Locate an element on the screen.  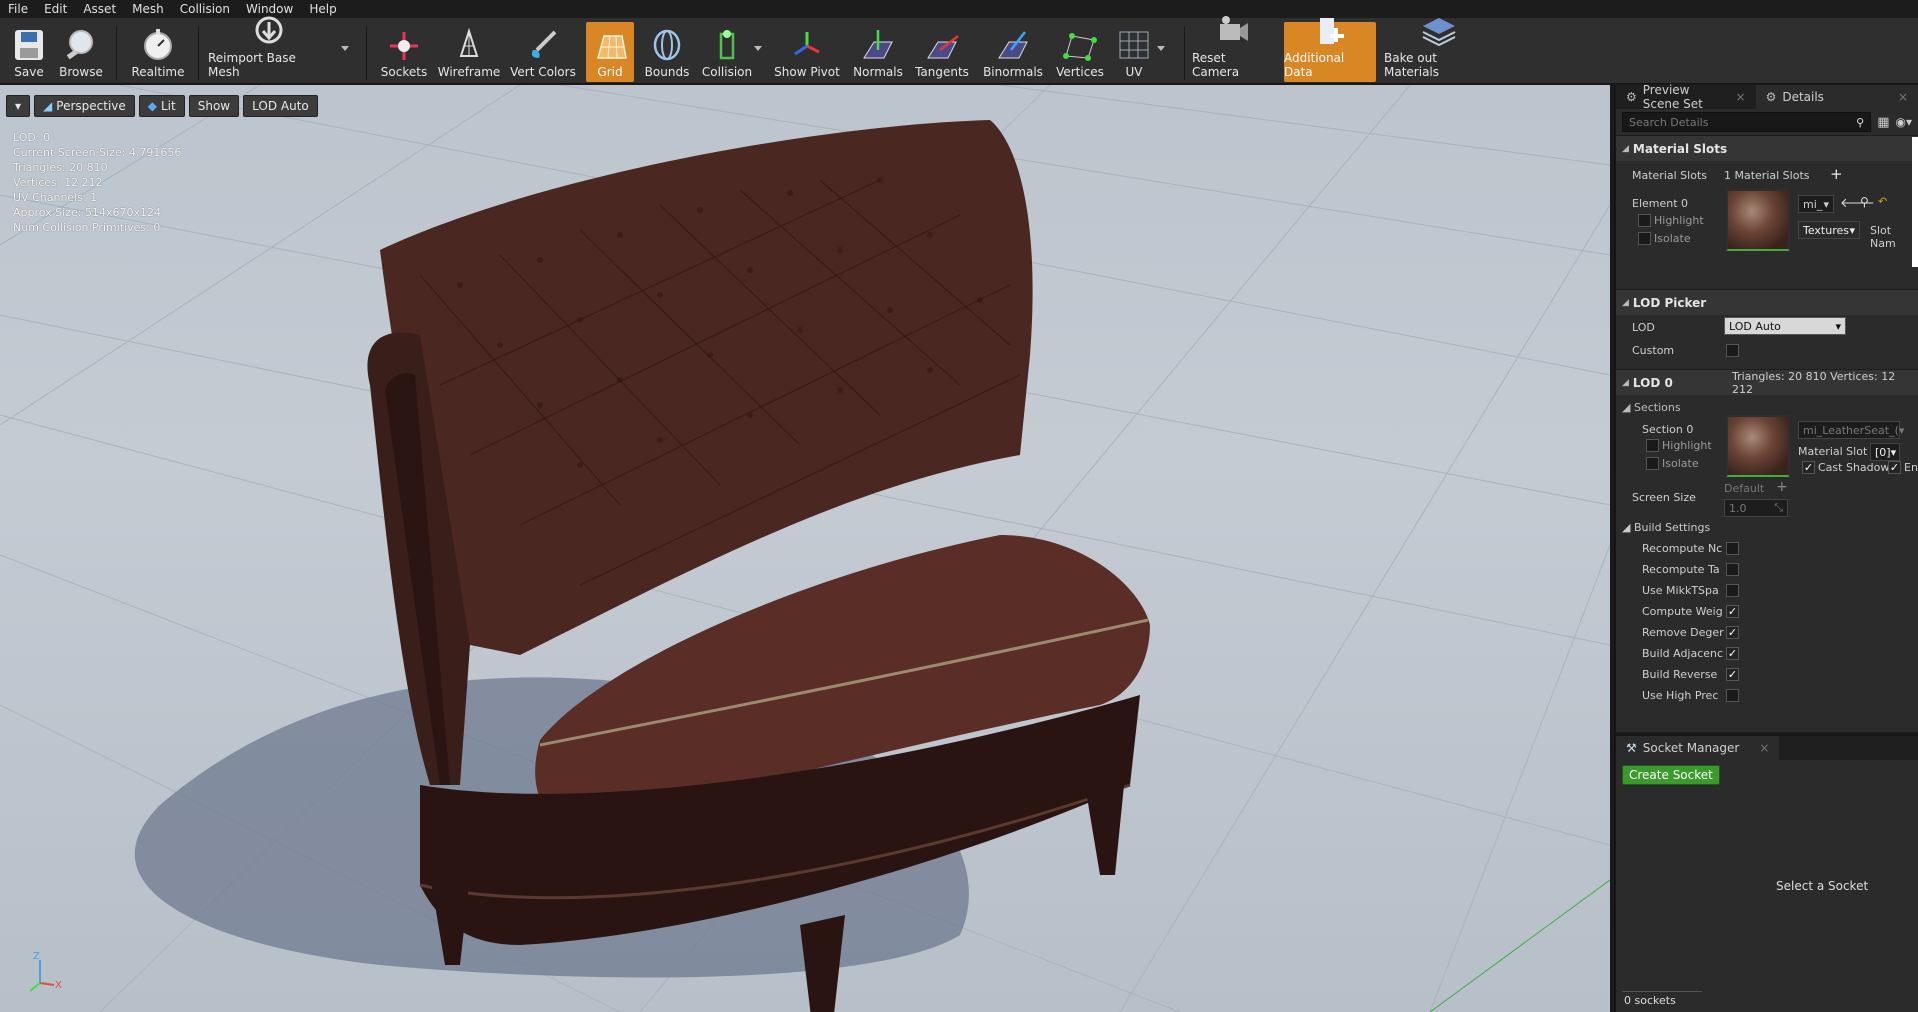
highlight-checkbox is located at coordinates (1644, 220).